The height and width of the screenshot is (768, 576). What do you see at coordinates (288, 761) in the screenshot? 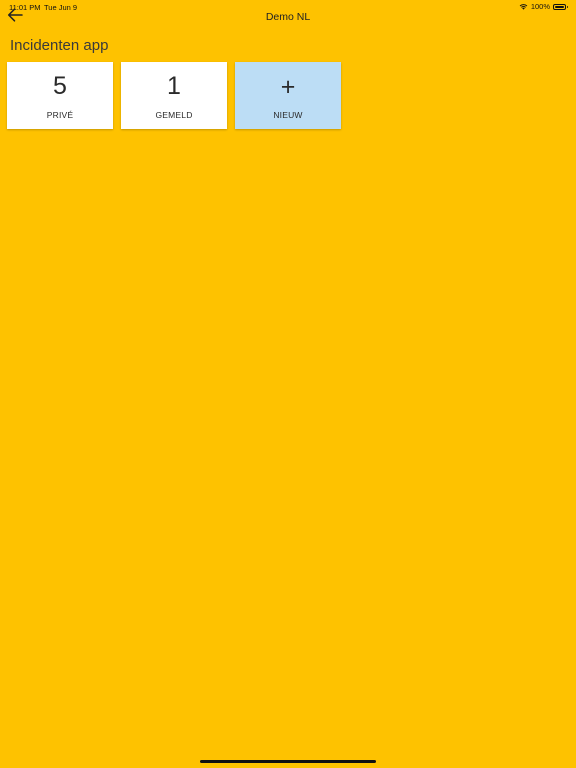
I see `home-indicator` at bounding box center [288, 761].